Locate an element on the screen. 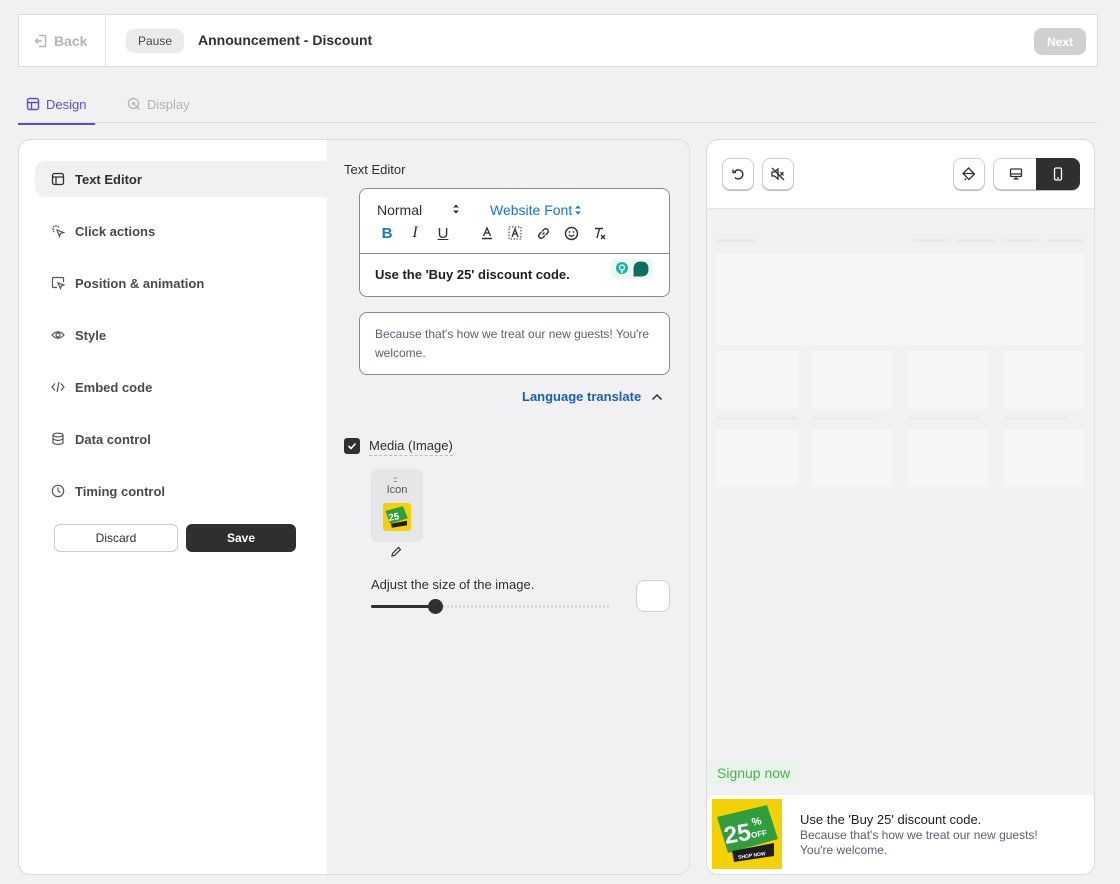 Image resolution: width=1120 pixels, height=884 pixels. mobile-icon is located at coordinates (1058, 174).